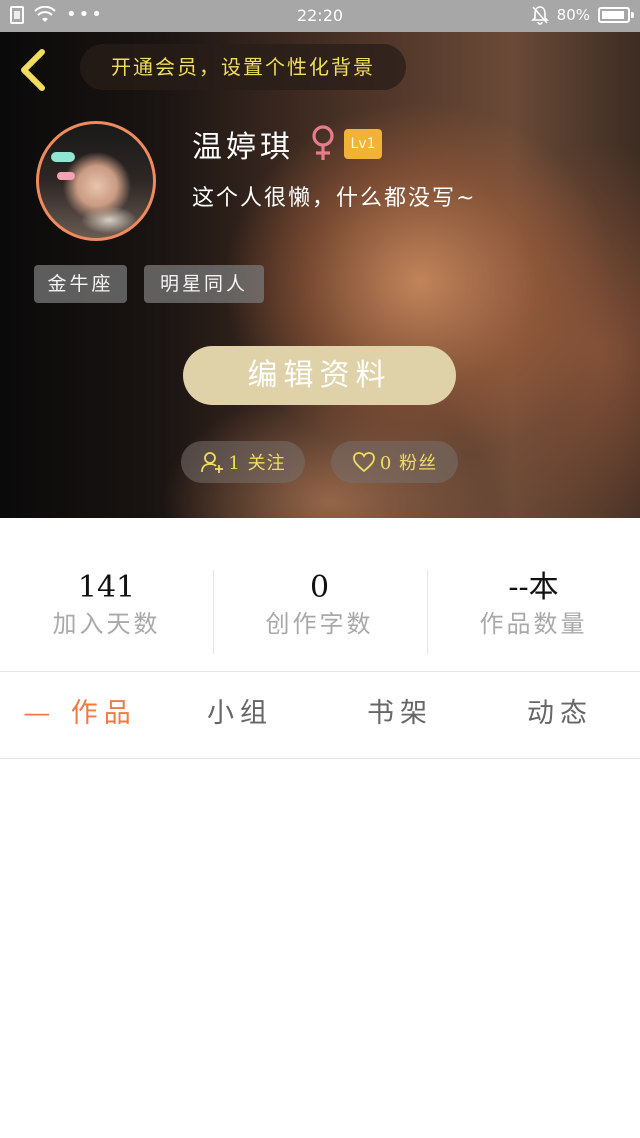  What do you see at coordinates (573, 15) in the screenshot?
I see `battery-percent: 80%` at bounding box center [573, 15].